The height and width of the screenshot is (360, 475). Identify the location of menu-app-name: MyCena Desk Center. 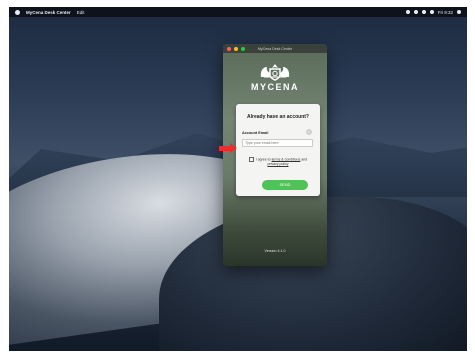
(48, 12).